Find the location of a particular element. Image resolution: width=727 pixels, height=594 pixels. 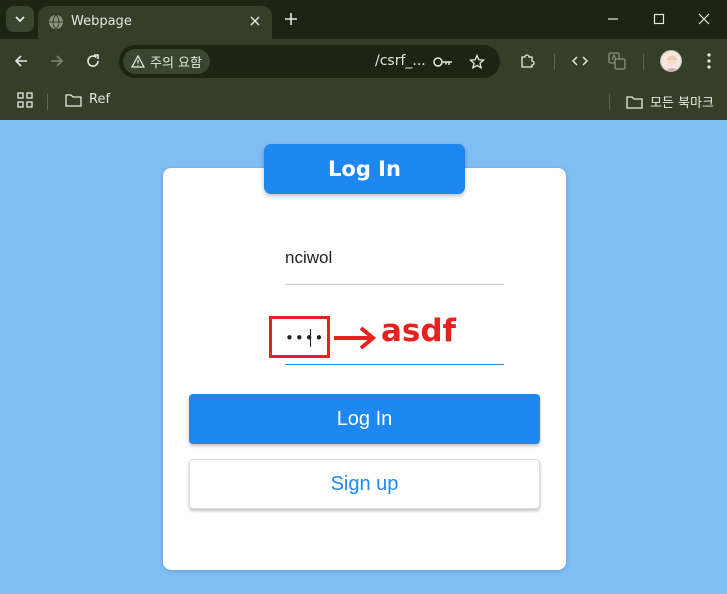

more-vert-icon is located at coordinates (709, 61).